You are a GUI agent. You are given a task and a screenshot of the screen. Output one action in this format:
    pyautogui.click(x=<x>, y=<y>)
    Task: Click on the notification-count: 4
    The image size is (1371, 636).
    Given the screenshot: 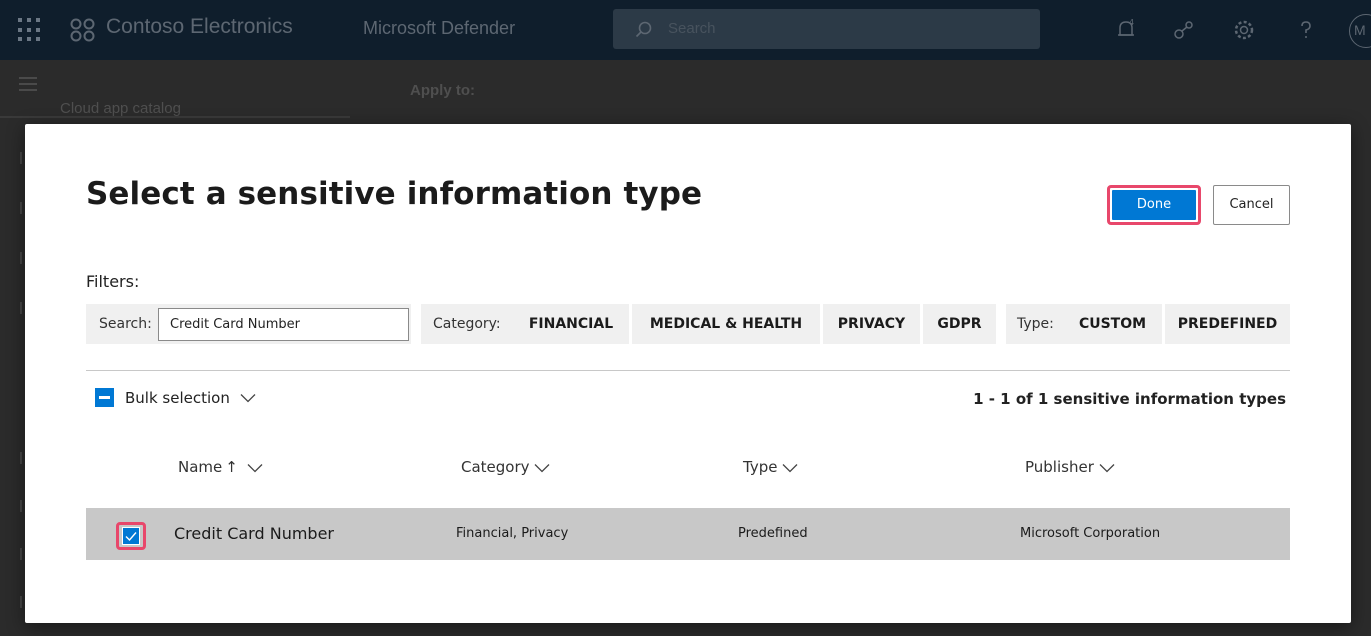 What is the action you would take?
    pyautogui.click(x=1131, y=22)
    